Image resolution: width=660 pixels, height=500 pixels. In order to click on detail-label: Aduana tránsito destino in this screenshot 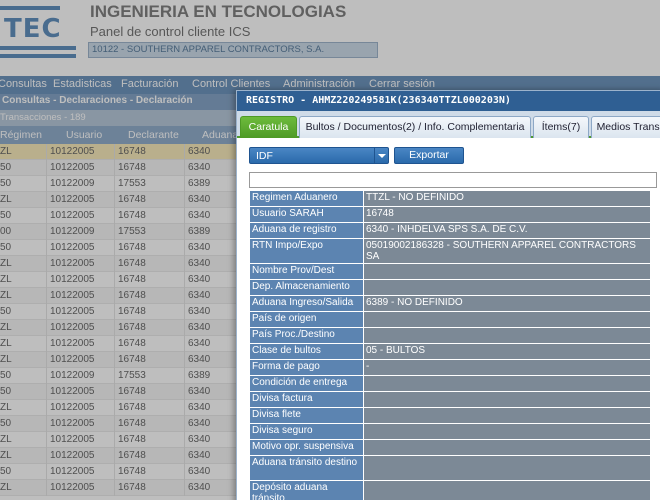, I will do `click(306, 468)`.